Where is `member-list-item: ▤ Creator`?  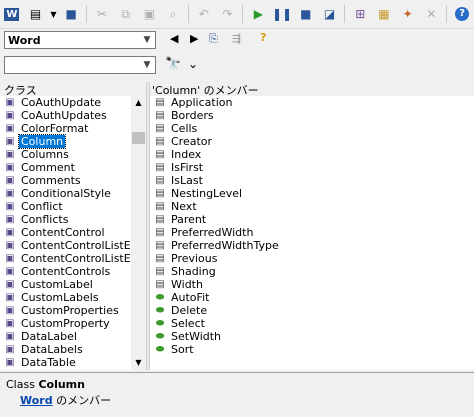 member-list-item: ▤ Creator is located at coordinates (312, 141).